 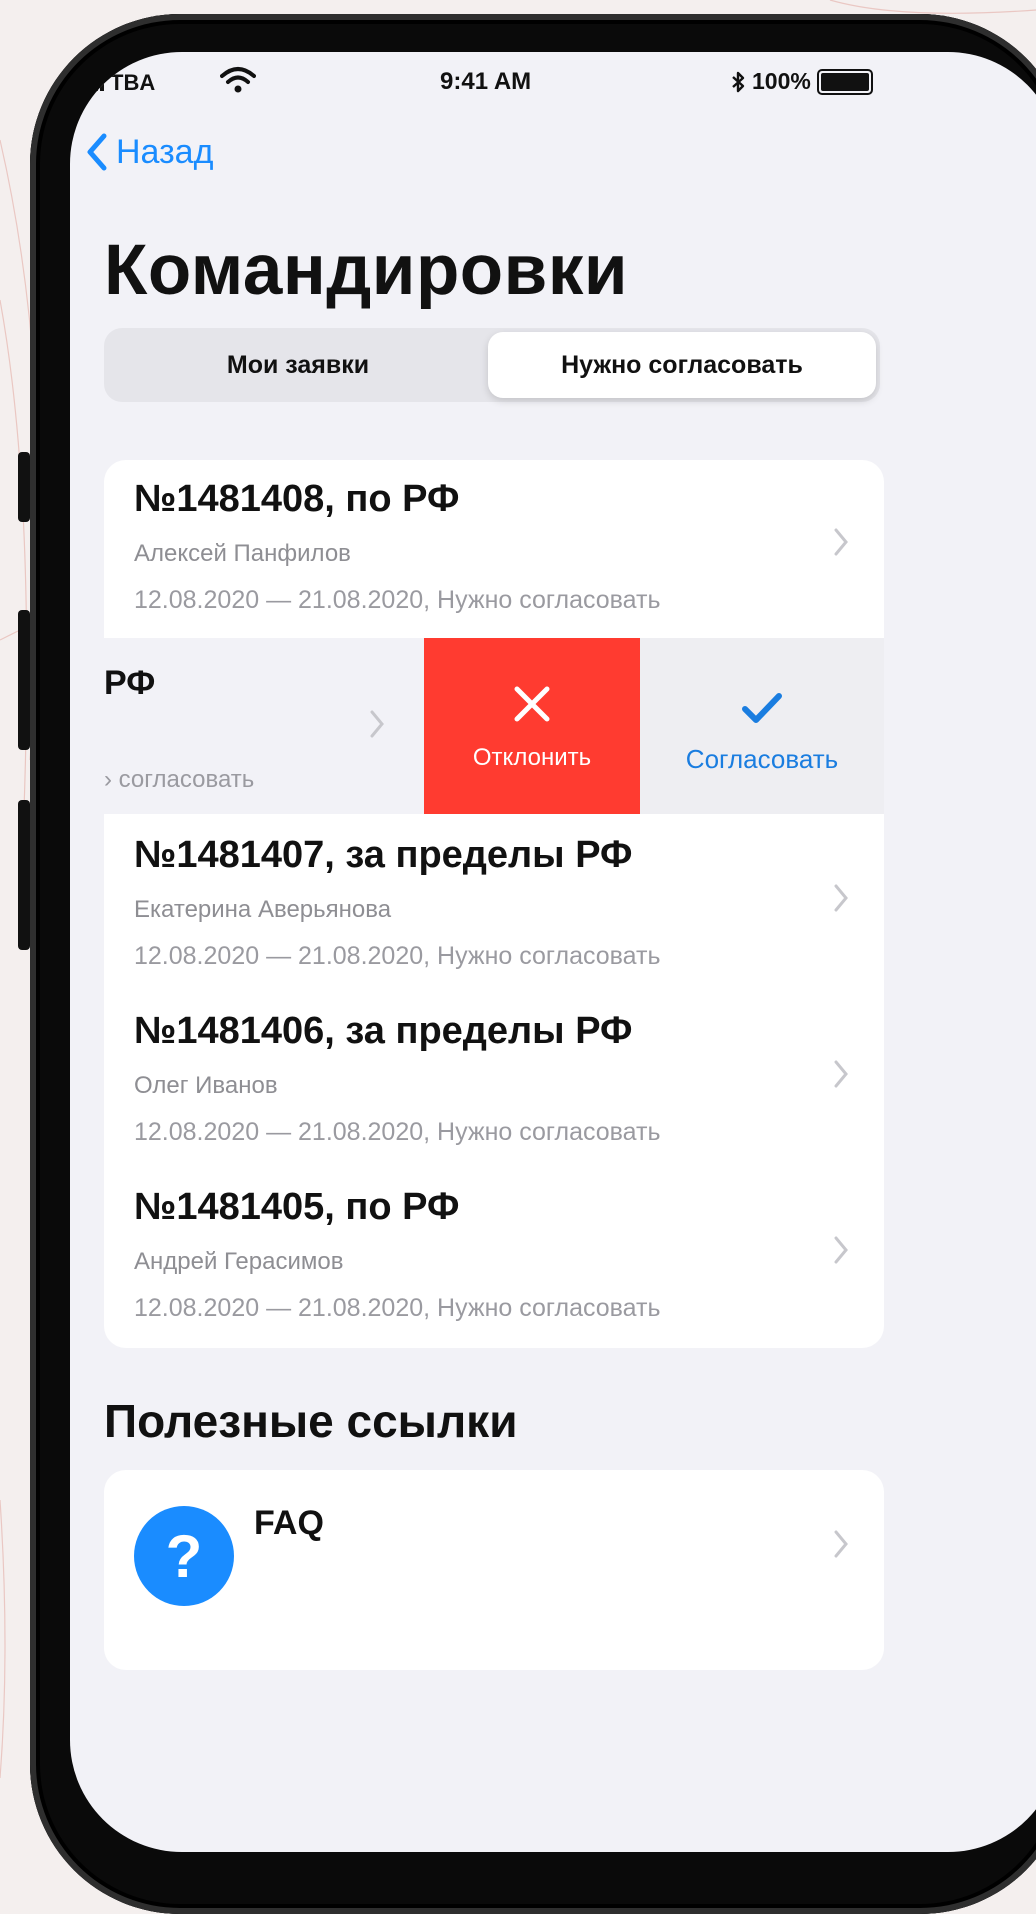 What do you see at coordinates (24, 875) in the screenshot?
I see `volume-down-button` at bounding box center [24, 875].